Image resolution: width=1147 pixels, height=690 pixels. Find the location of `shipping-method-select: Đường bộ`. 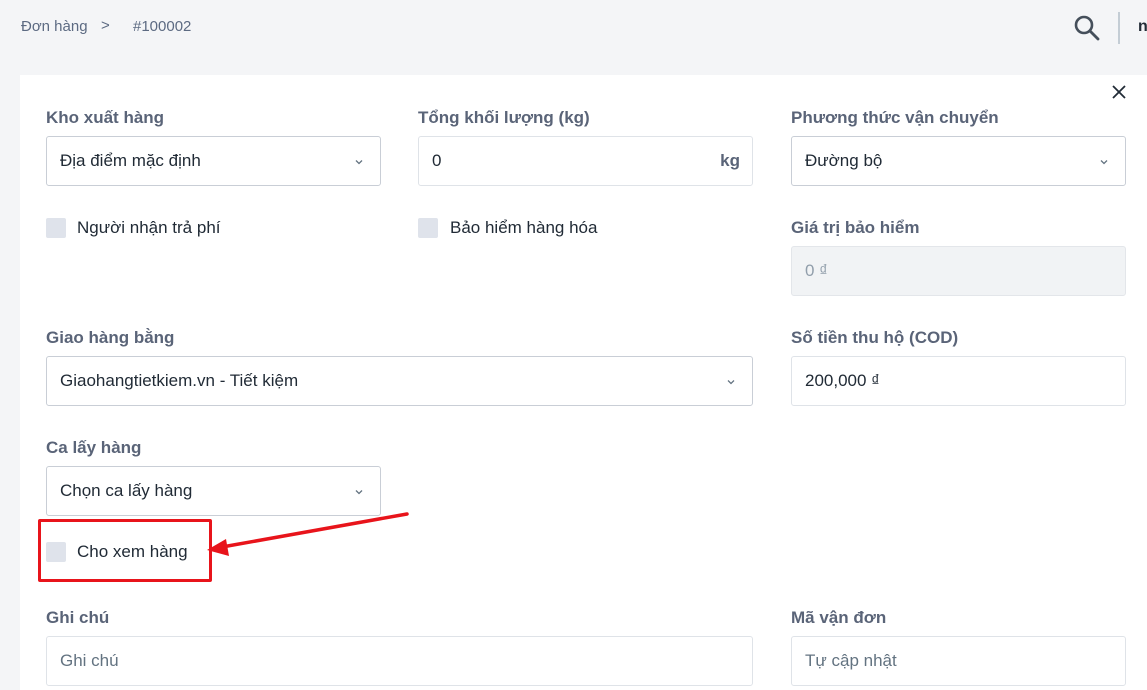

shipping-method-select: Đường bộ is located at coordinates (958, 161).